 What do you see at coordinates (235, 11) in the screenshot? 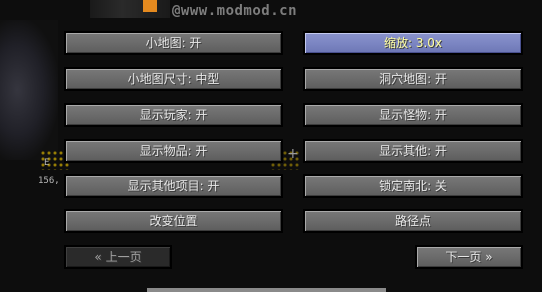
I see `watermark: @www.modmod.cn` at bounding box center [235, 11].